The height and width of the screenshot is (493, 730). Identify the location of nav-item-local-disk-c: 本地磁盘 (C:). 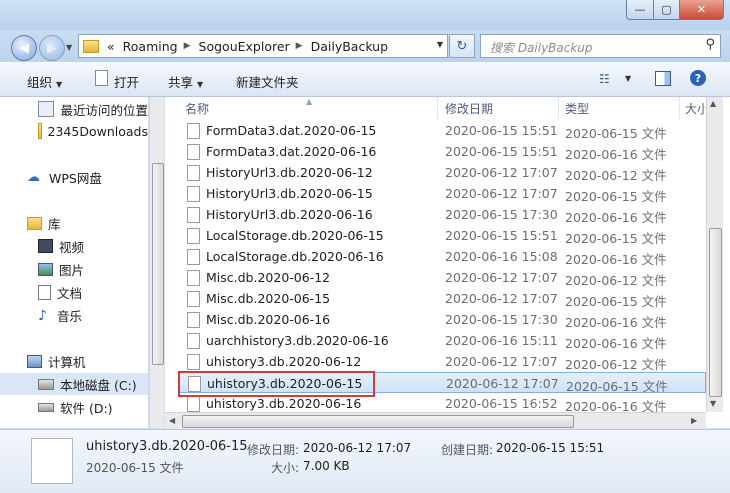
(74, 384).